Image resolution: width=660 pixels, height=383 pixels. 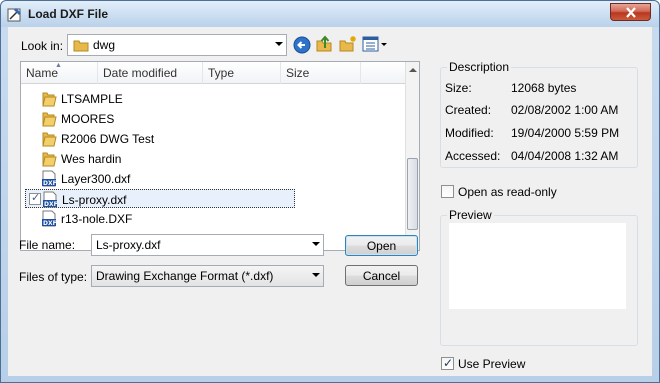 What do you see at coordinates (221, 73) in the screenshot?
I see `column-type-label: Type` at bounding box center [221, 73].